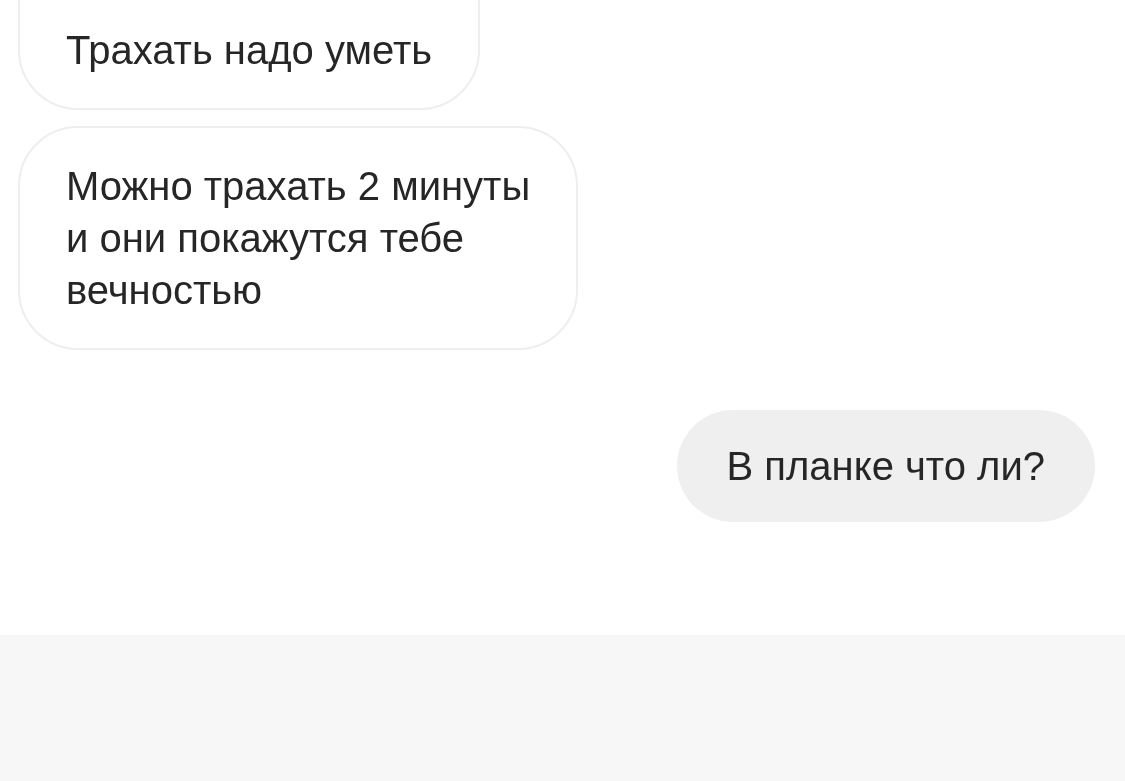 This screenshot has width=1125, height=781. I want to click on sent-message: В планке что ли?, so click(885, 466).